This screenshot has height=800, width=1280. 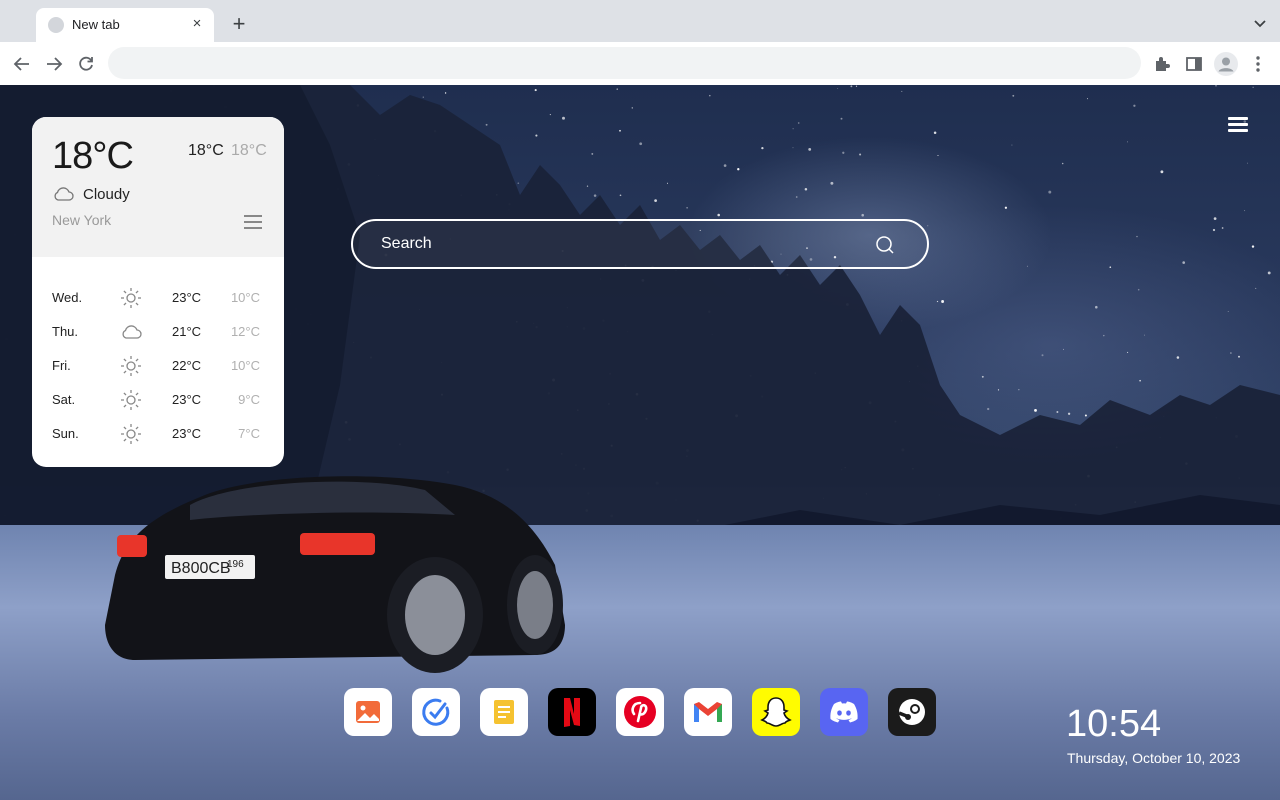 I want to click on steam-app-button, so click(x=912, y=712).